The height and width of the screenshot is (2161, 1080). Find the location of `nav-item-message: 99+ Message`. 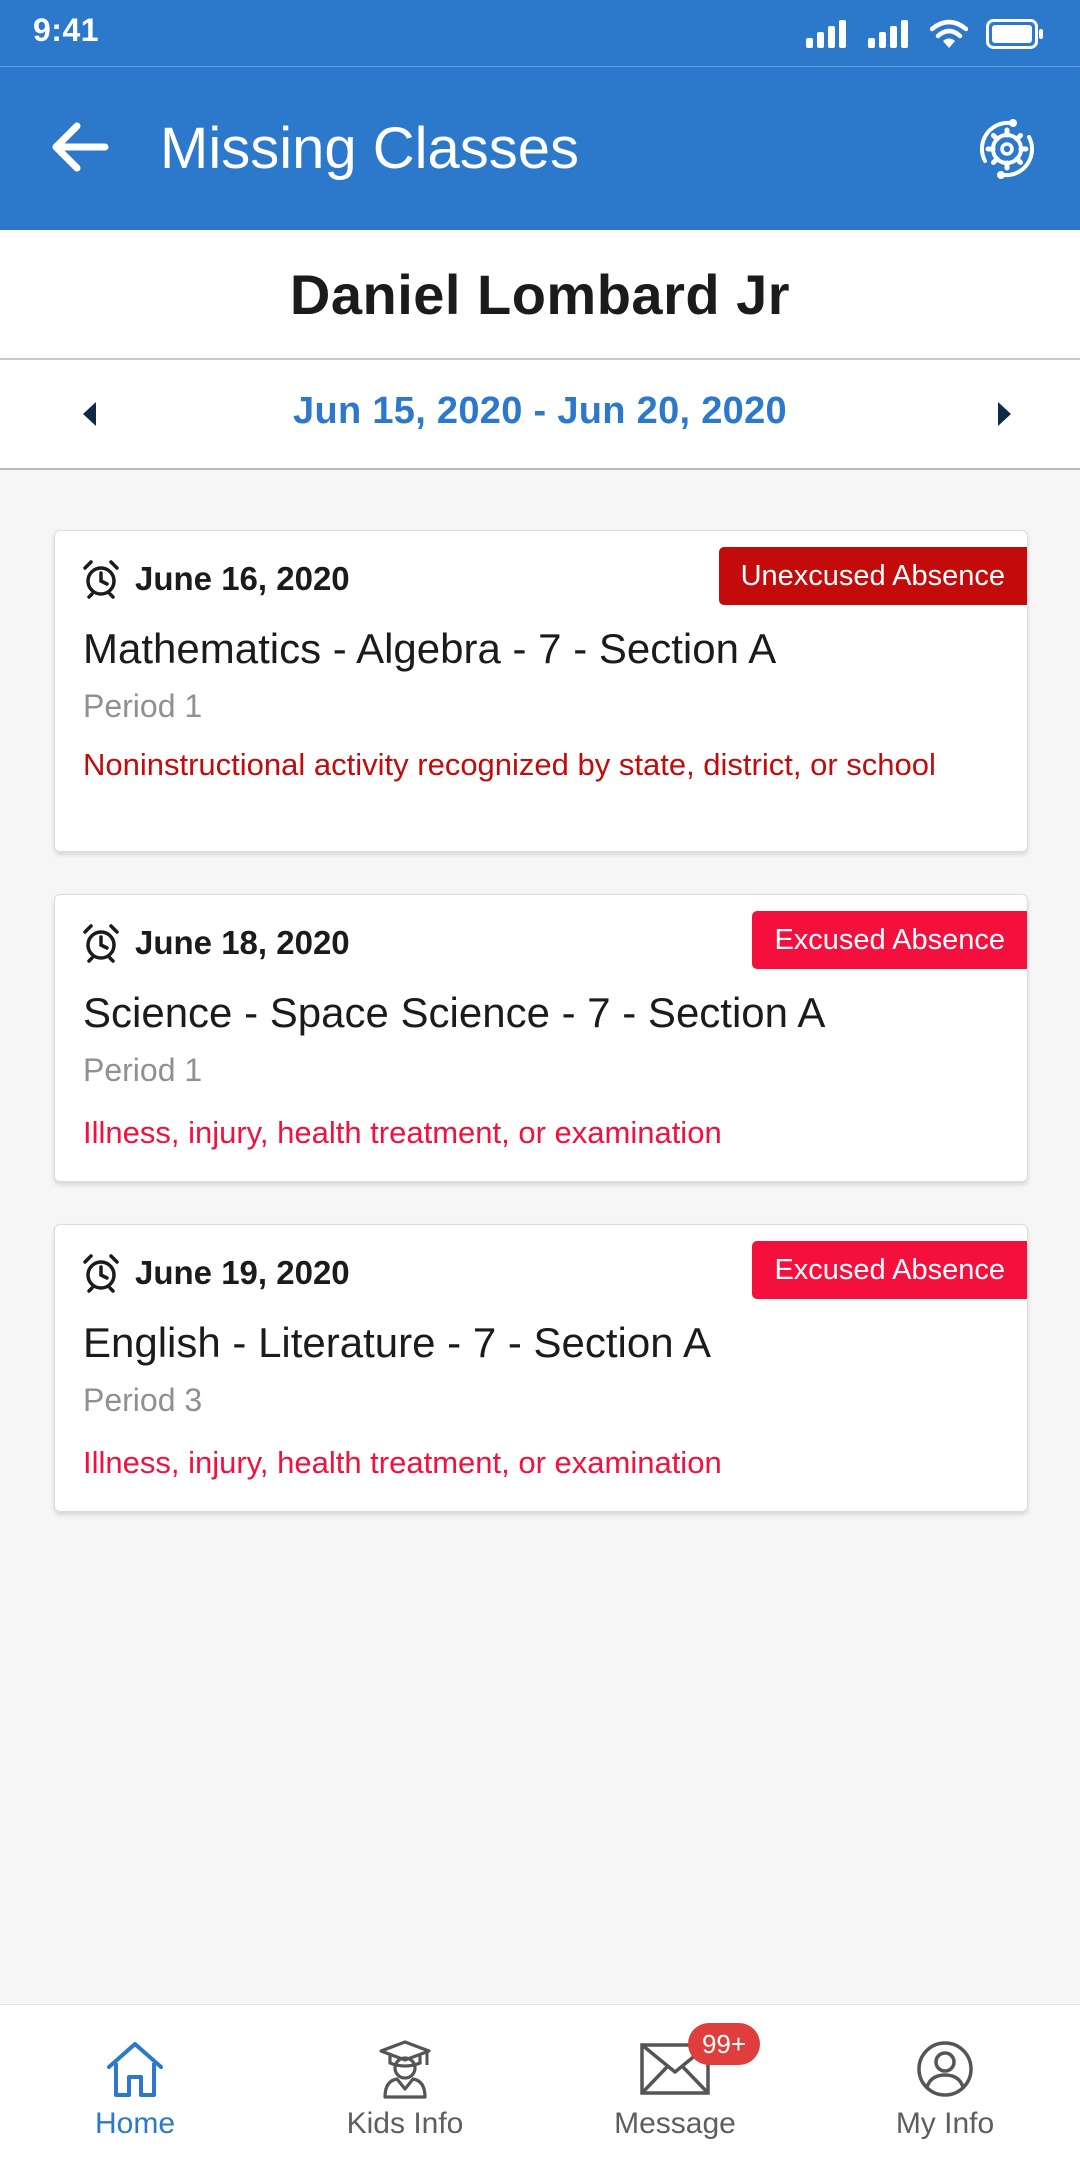

nav-item-message: 99+ Message is located at coordinates (675, 2083).